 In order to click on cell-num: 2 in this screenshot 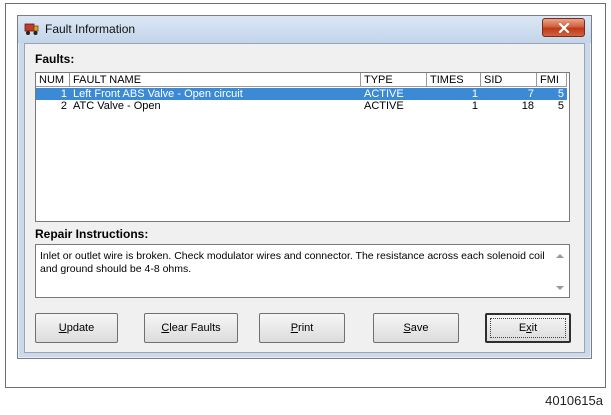, I will do `click(63, 106)`.